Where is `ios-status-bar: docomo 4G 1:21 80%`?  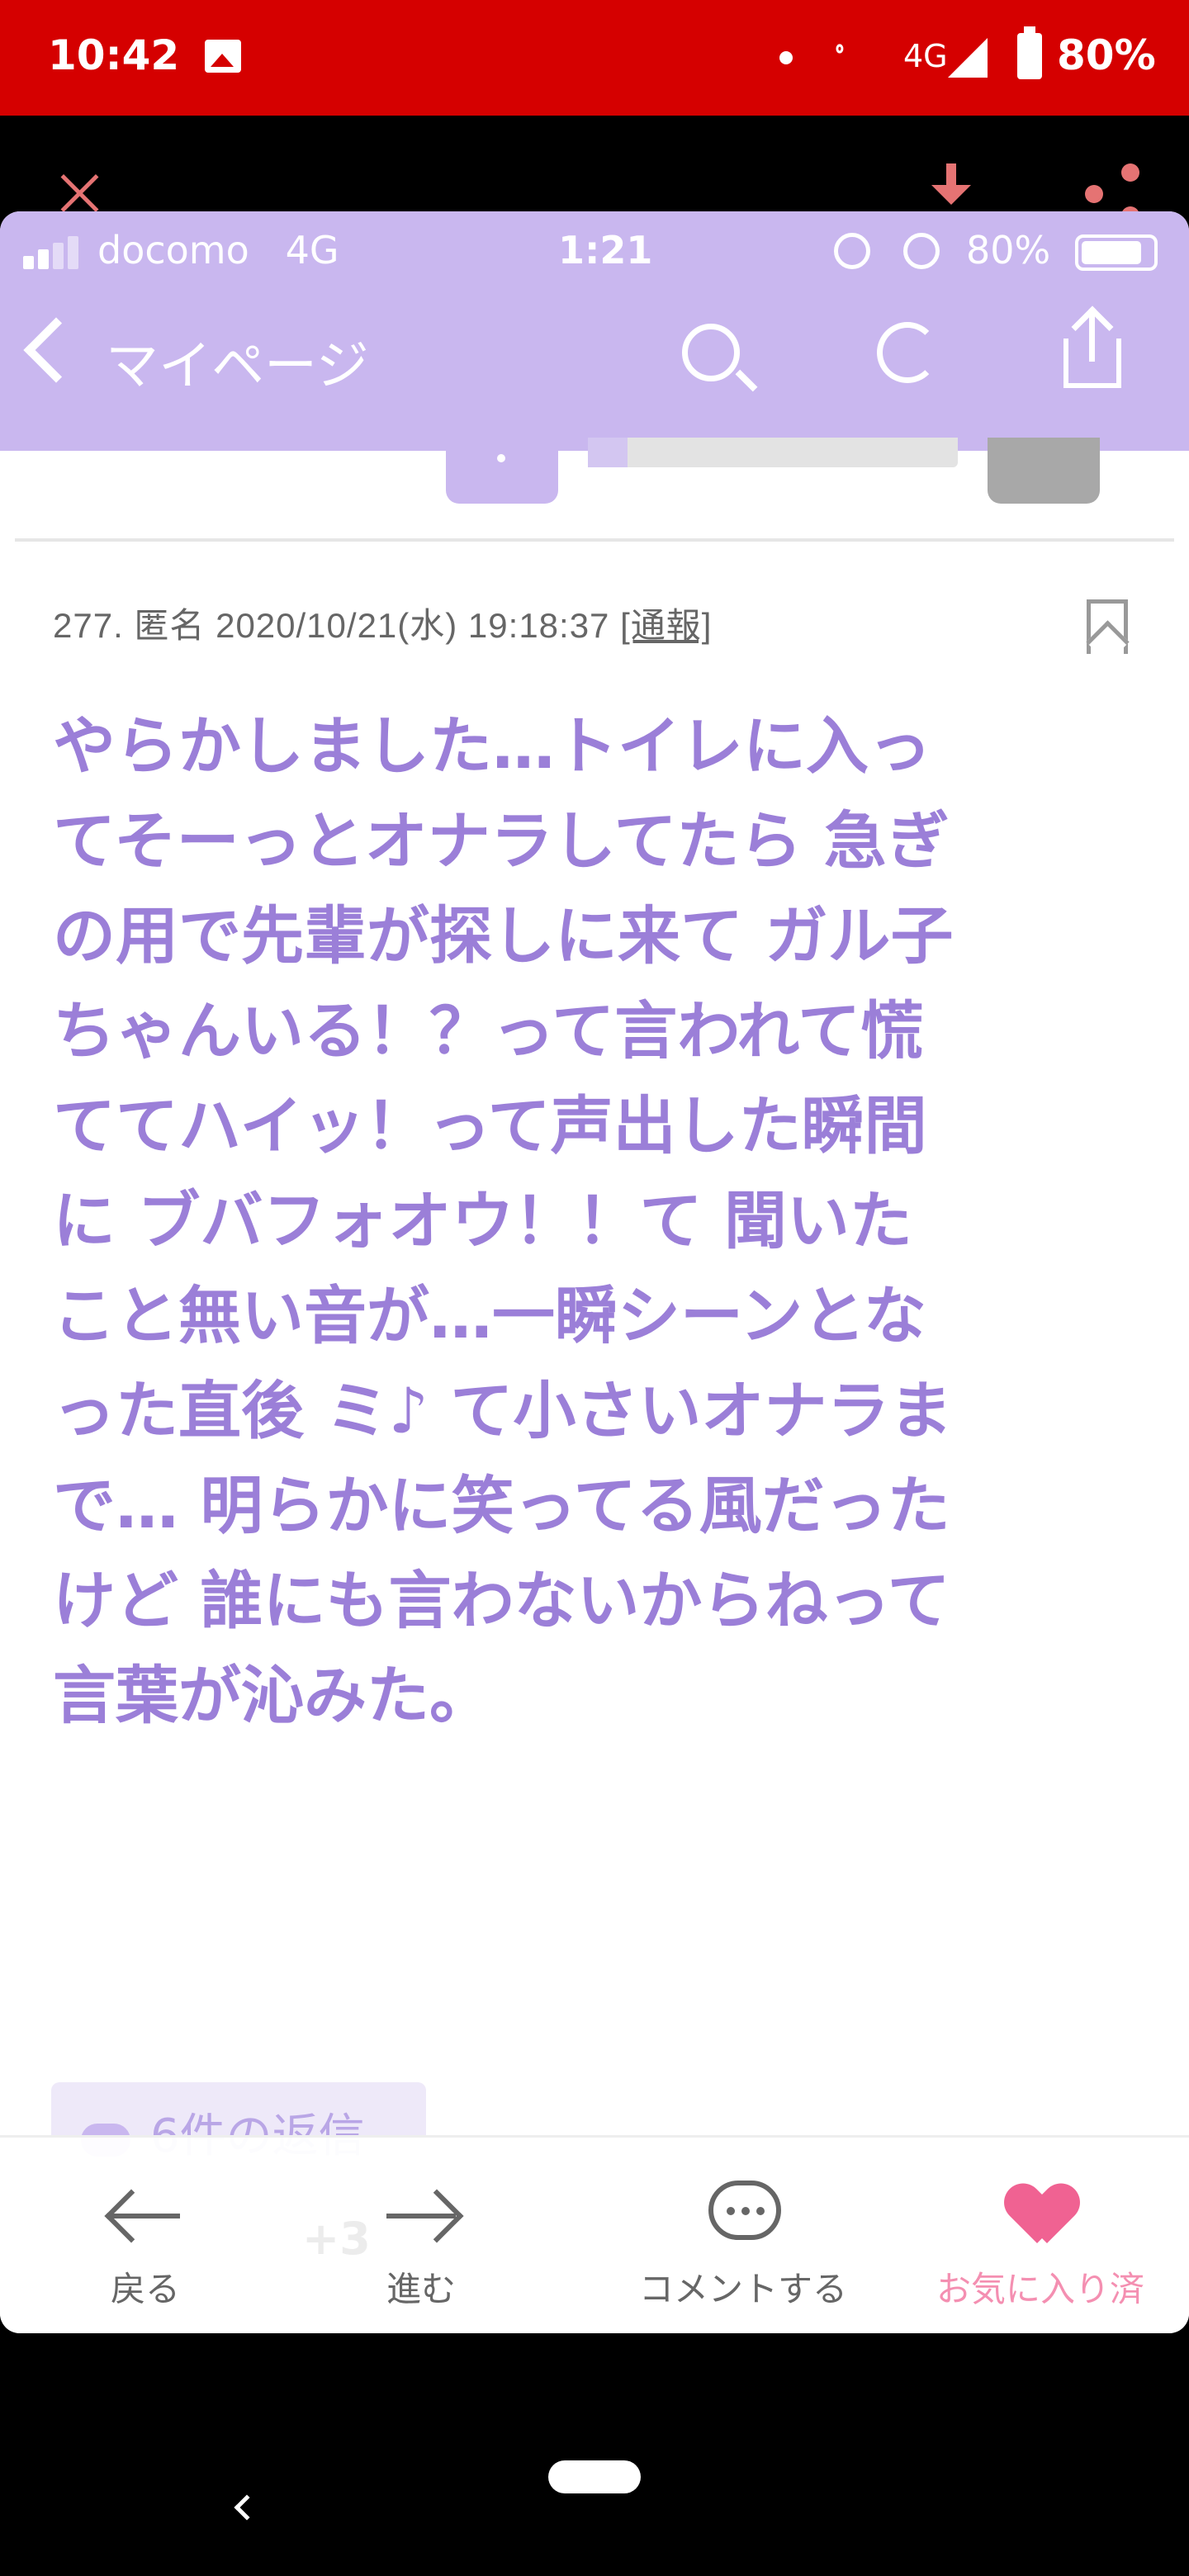 ios-status-bar: docomo 4G 1:21 80% is located at coordinates (594, 248).